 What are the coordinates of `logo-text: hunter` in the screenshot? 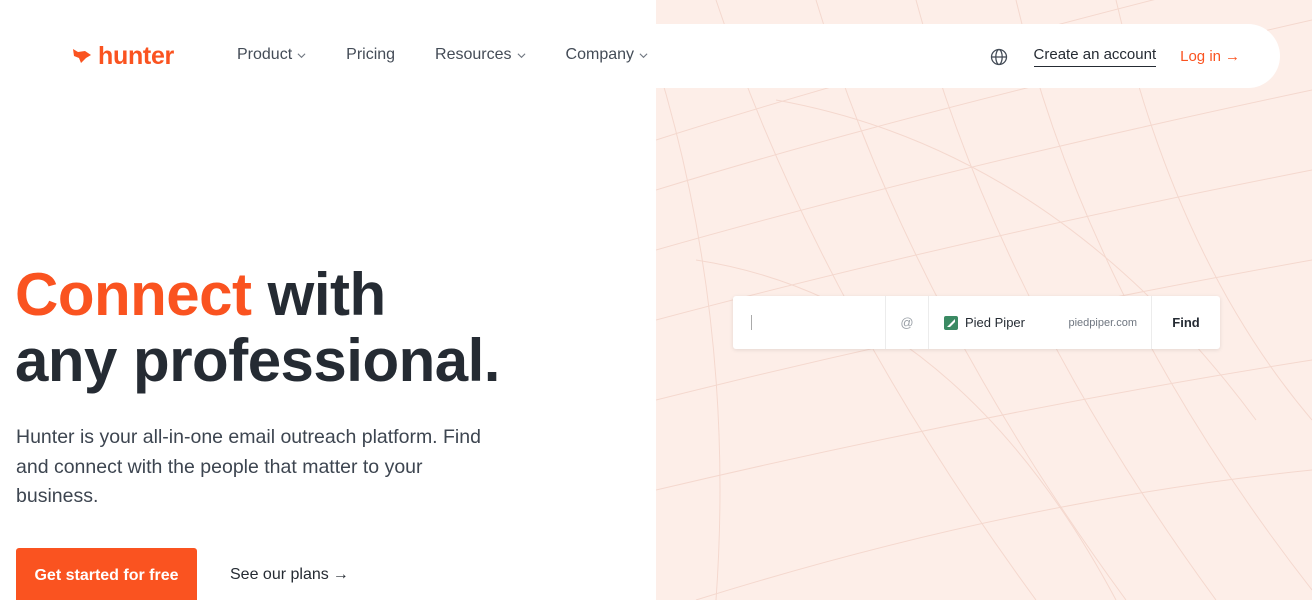 It's located at (136, 55).